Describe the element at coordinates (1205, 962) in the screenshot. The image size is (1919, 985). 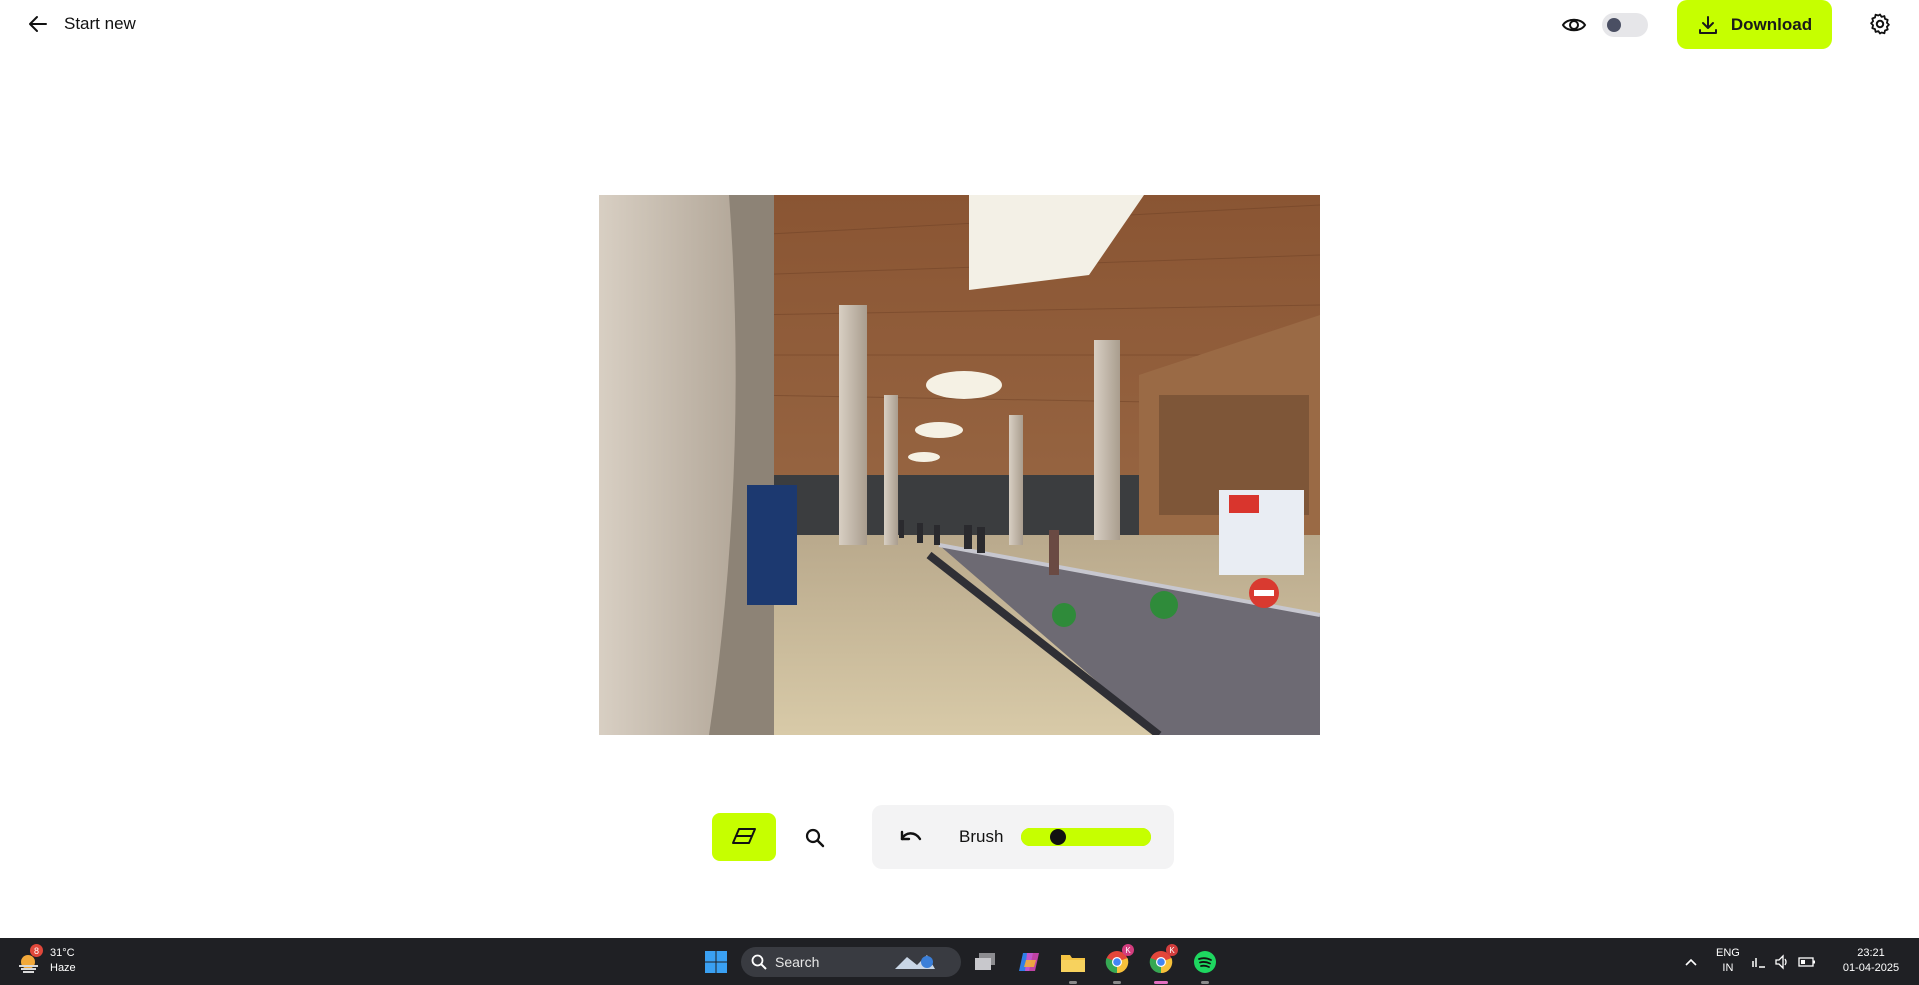
I see `spotify-icon` at that location.